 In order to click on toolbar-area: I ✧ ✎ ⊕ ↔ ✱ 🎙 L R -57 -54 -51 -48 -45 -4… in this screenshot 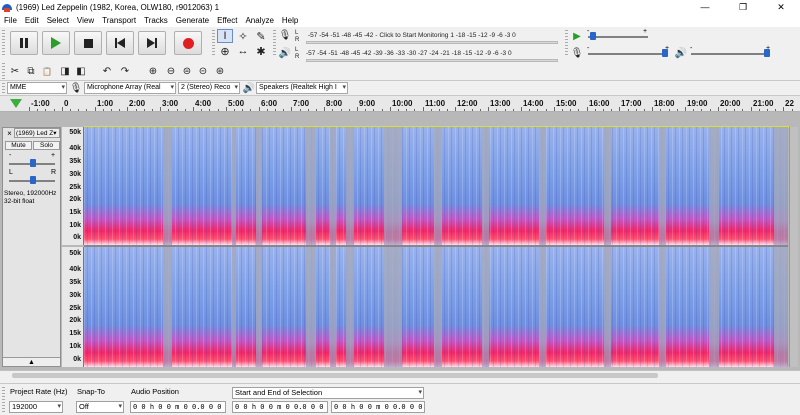, I will do `click(400, 54)`.